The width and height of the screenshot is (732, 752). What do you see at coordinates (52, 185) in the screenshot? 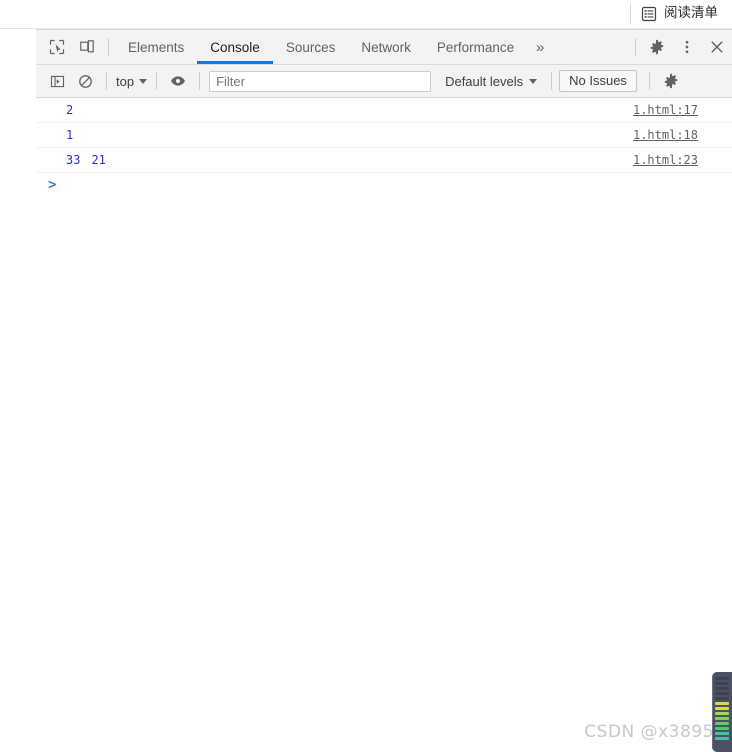
I see `prompt-caret-icon: >` at bounding box center [52, 185].